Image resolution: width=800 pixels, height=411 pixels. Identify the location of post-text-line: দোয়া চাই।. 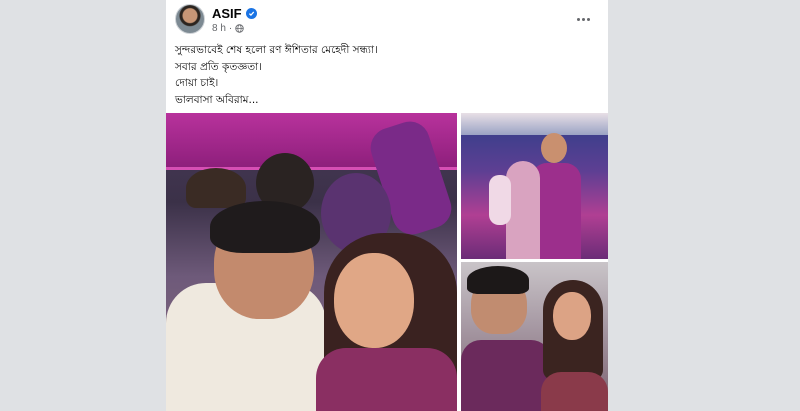
(197, 83).